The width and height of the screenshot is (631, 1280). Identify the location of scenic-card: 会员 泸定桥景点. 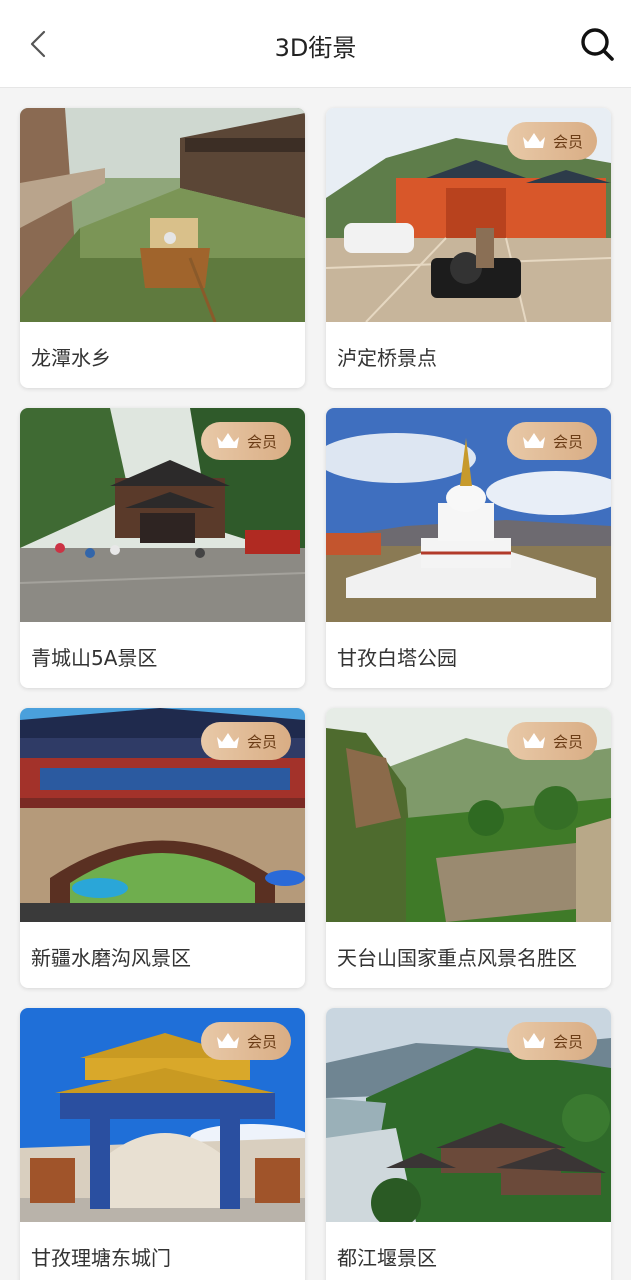
(468, 248).